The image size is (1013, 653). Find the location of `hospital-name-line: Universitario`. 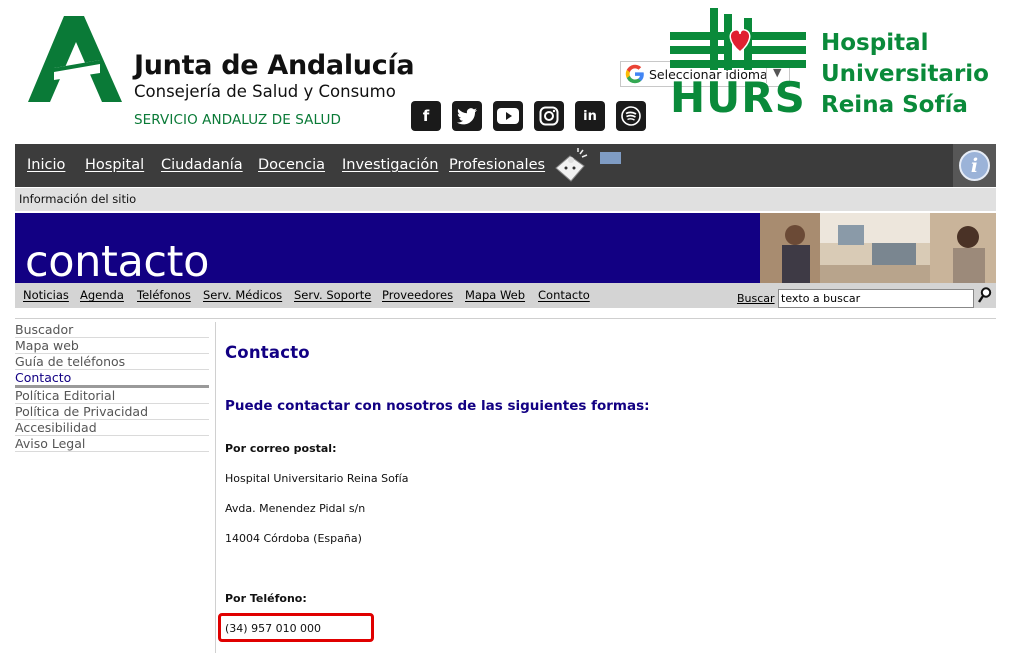

hospital-name-line: Universitario is located at coordinates (905, 74).